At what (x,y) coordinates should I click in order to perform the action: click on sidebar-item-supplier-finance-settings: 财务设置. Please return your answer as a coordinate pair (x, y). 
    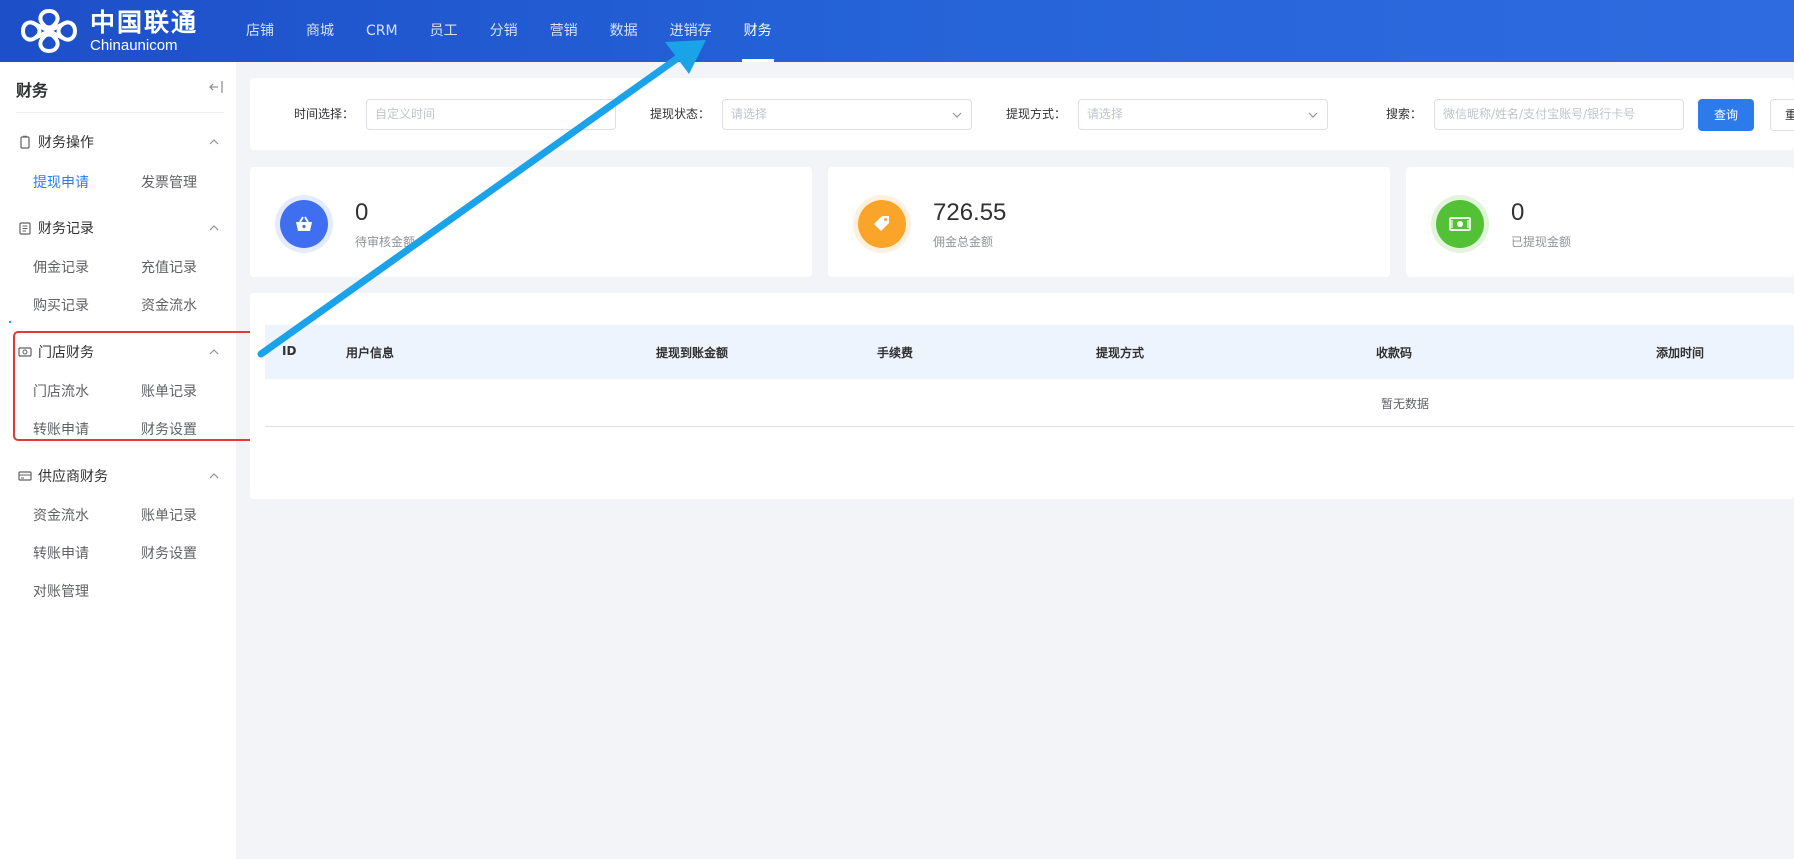
    Looking at the image, I should click on (169, 553).